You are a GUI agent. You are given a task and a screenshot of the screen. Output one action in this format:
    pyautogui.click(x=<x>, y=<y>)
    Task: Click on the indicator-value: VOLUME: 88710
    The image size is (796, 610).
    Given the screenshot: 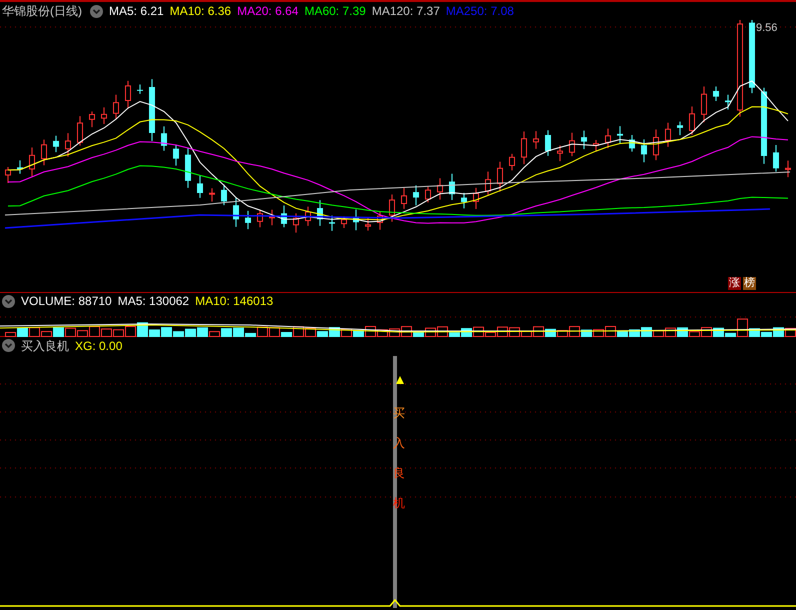 What is the action you would take?
    pyautogui.click(x=66, y=301)
    